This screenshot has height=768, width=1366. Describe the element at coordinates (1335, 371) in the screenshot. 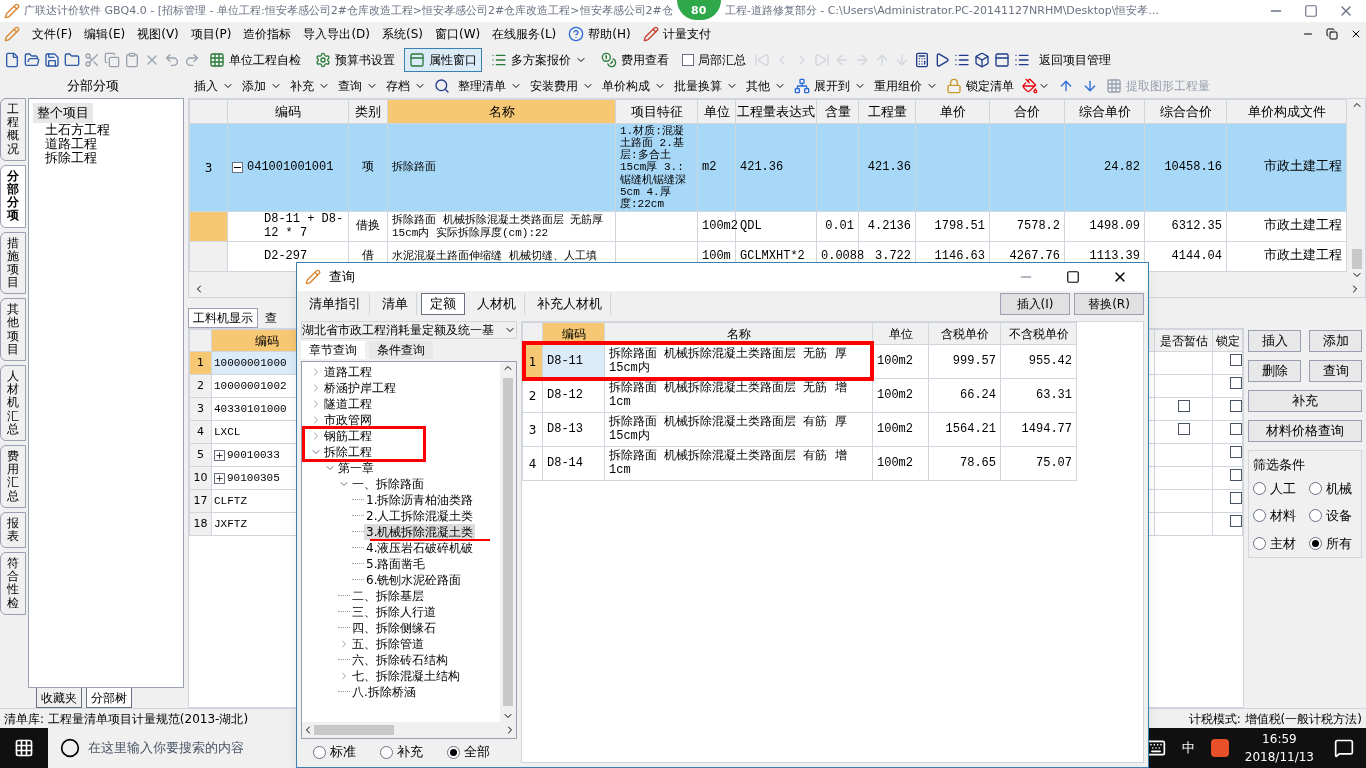

I see `panel-button: 查询` at that location.